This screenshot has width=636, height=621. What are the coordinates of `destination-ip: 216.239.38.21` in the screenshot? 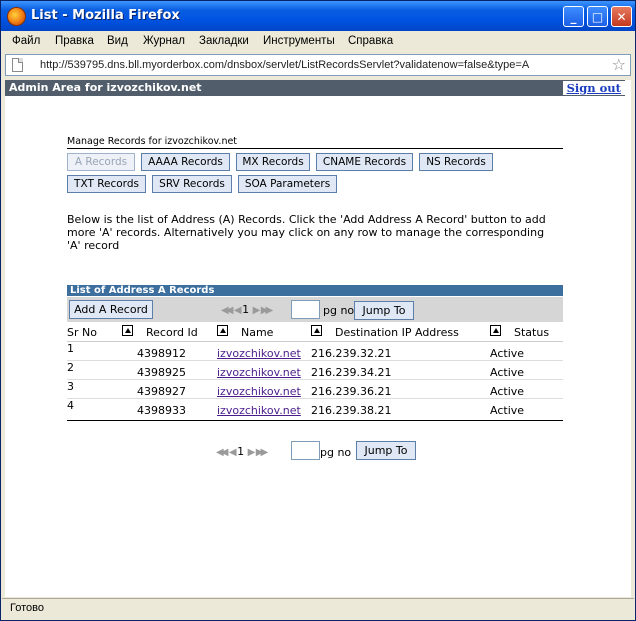 It's located at (351, 410).